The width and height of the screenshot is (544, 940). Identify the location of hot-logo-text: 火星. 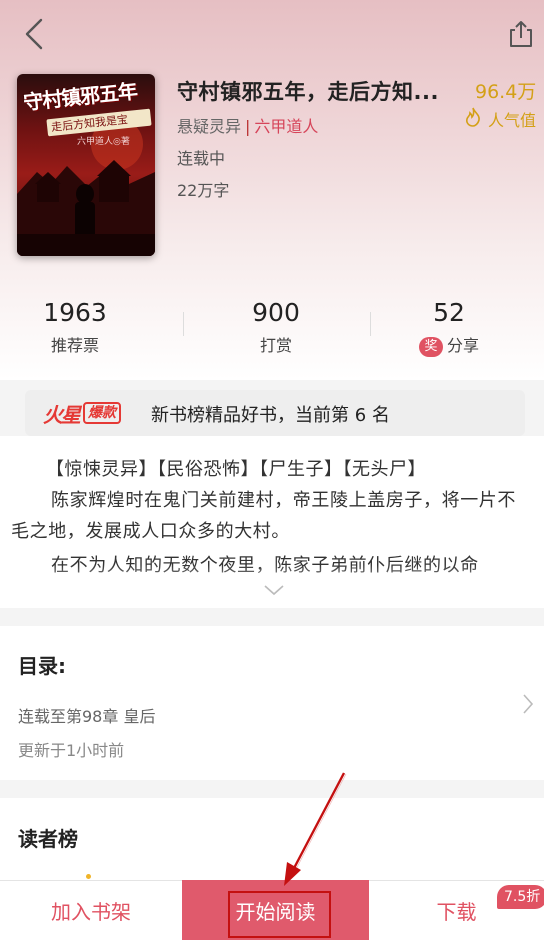
(62, 414).